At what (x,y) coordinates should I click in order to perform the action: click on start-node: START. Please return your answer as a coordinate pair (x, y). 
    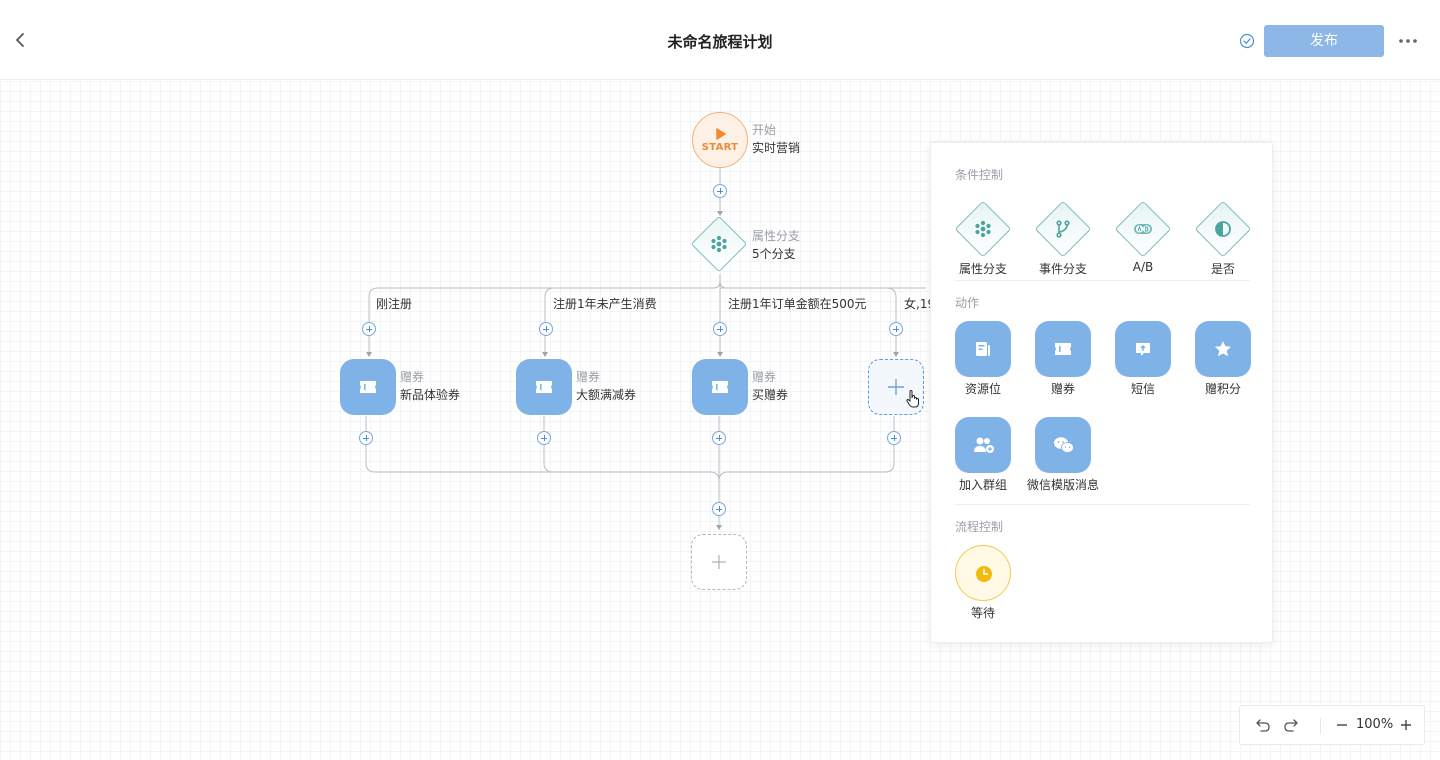
    Looking at the image, I should click on (720, 140).